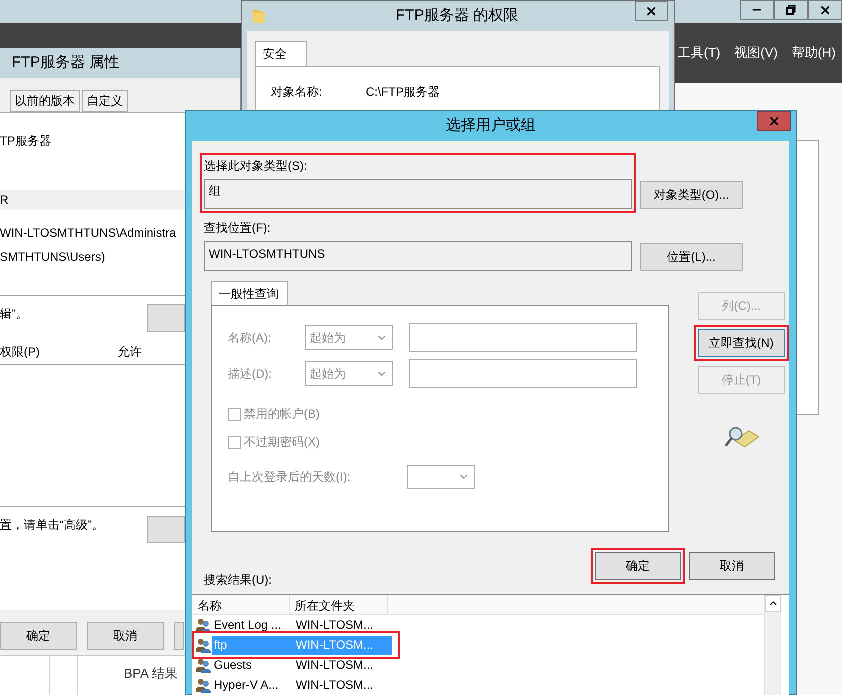 The image size is (842, 695). I want to click on object-type-field: 组, so click(418, 194).